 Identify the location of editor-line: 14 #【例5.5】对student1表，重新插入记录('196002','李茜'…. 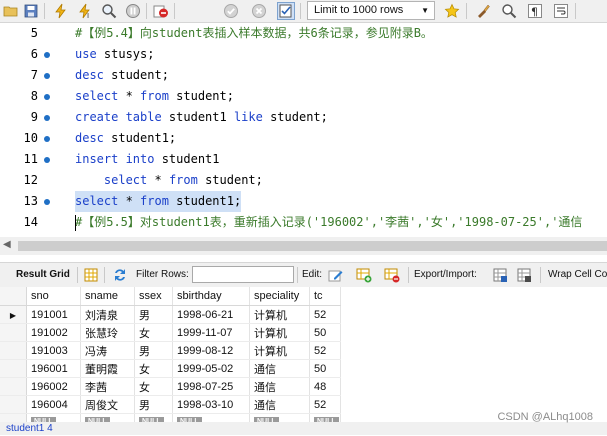
(303, 222).